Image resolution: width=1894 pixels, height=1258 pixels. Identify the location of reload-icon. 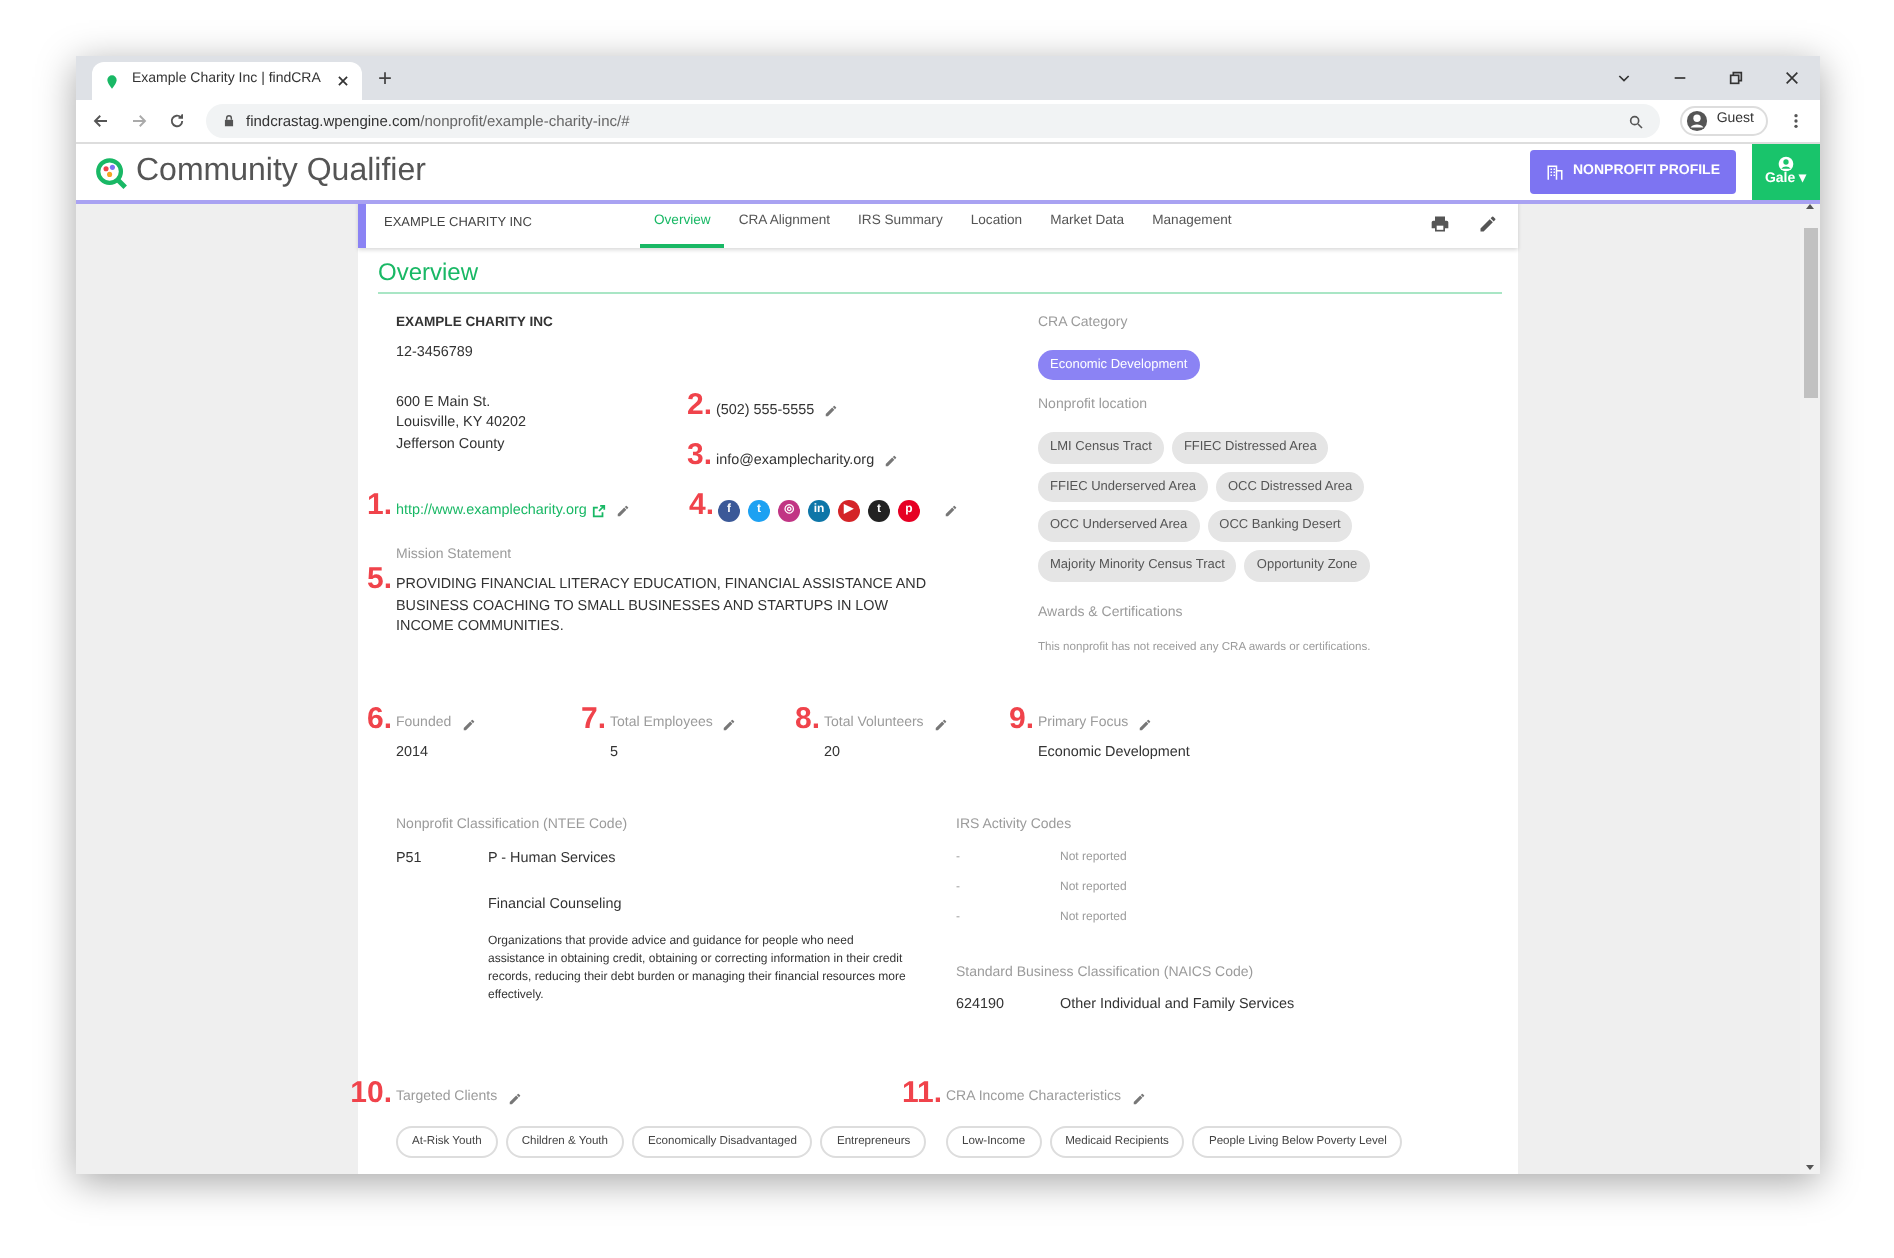
(177, 121).